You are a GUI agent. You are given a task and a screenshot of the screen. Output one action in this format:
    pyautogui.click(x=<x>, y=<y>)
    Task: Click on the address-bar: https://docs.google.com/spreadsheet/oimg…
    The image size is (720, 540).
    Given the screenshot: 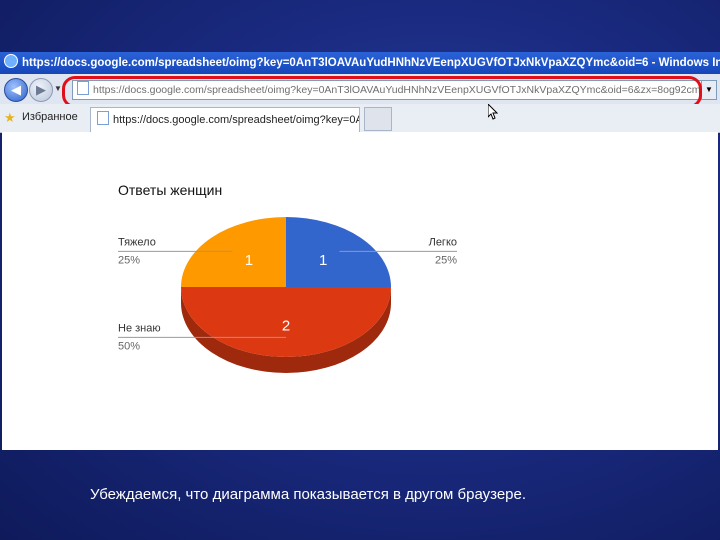 What is the action you would take?
    pyautogui.click(x=387, y=90)
    